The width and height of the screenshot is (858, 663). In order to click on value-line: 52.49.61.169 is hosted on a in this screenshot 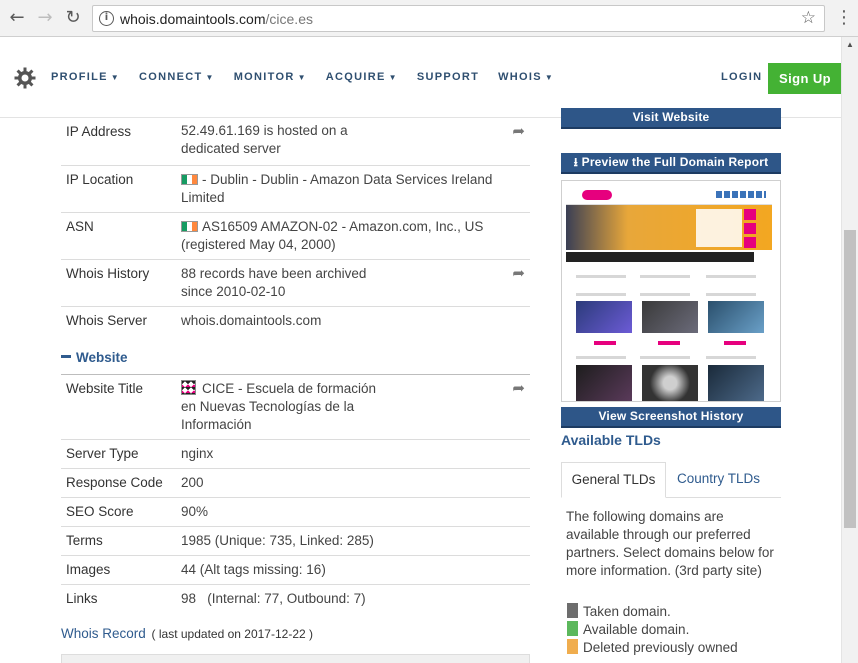, I will do `click(264, 130)`.